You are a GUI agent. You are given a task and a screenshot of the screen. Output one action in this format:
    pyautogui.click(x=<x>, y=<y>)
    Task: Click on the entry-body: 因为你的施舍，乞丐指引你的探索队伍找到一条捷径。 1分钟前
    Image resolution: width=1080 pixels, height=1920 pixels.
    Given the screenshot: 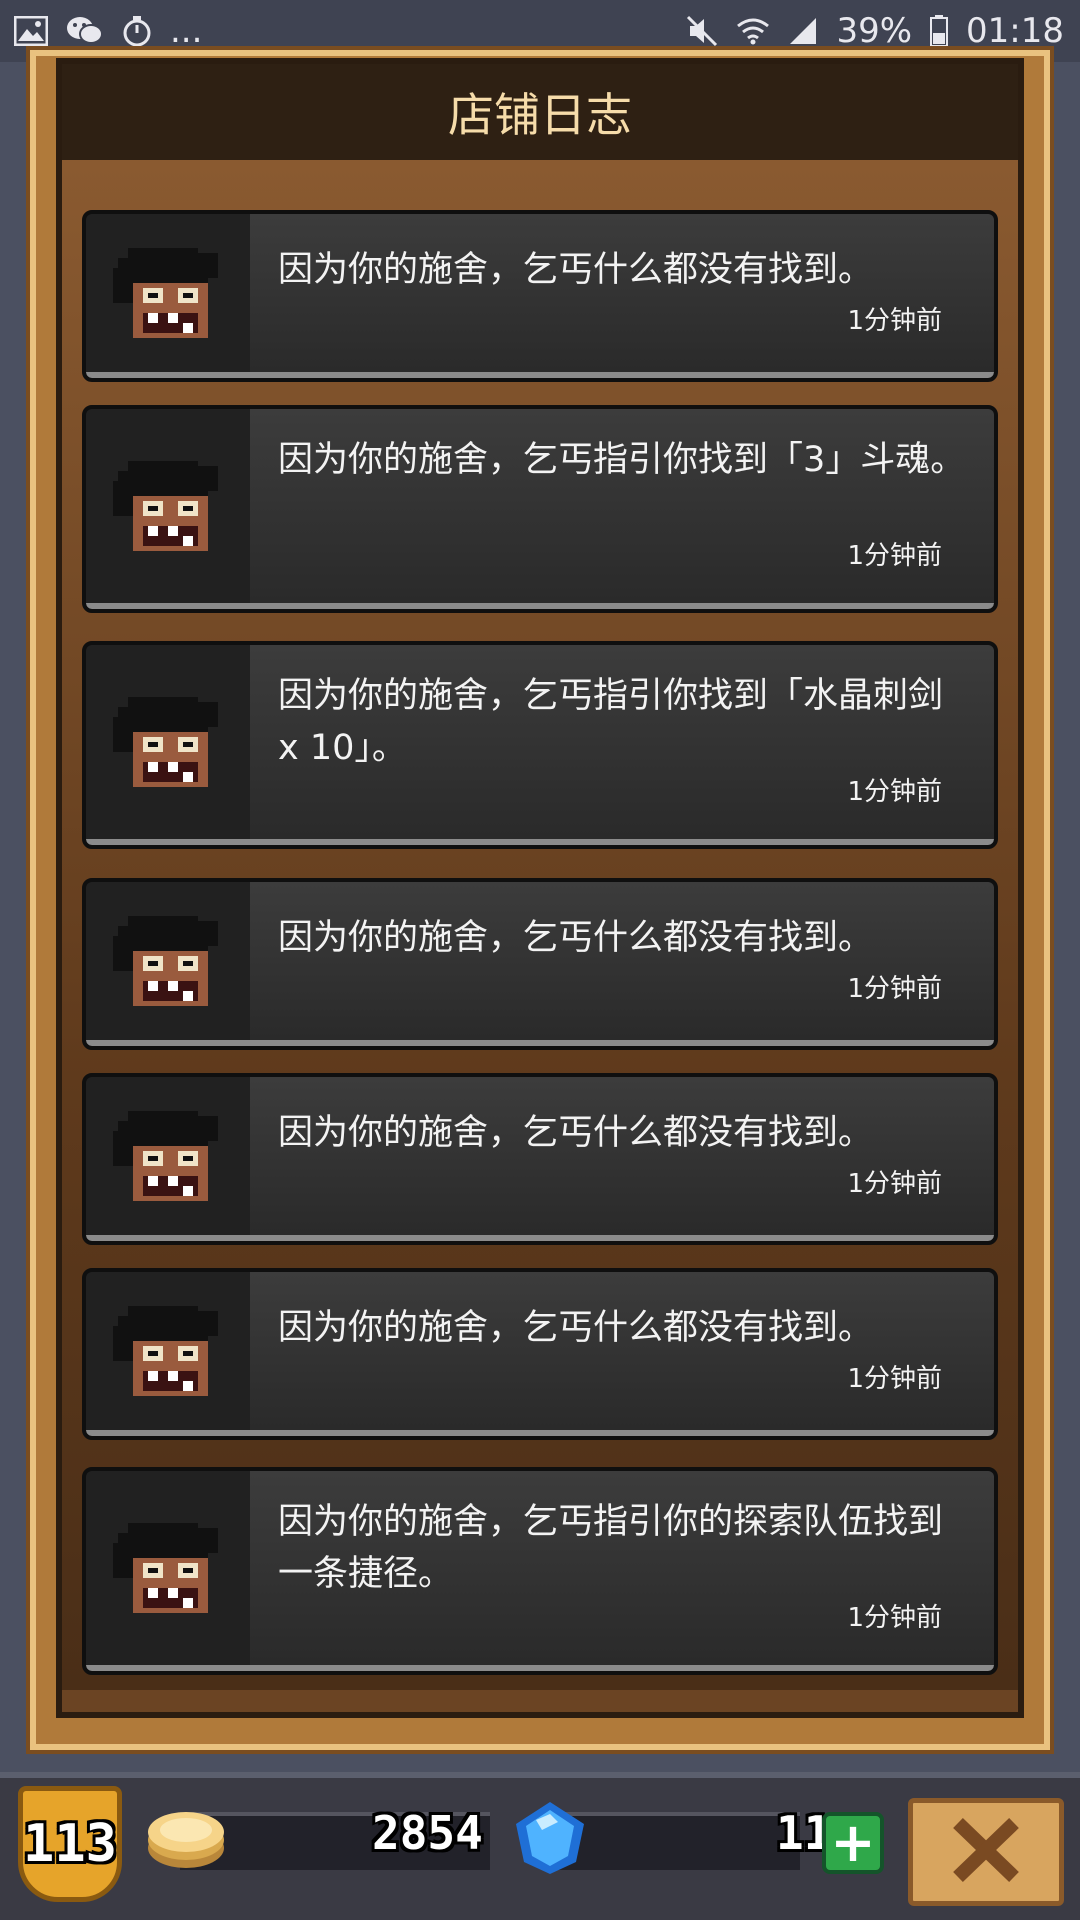 What is the action you would take?
    pyautogui.click(x=622, y=1568)
    